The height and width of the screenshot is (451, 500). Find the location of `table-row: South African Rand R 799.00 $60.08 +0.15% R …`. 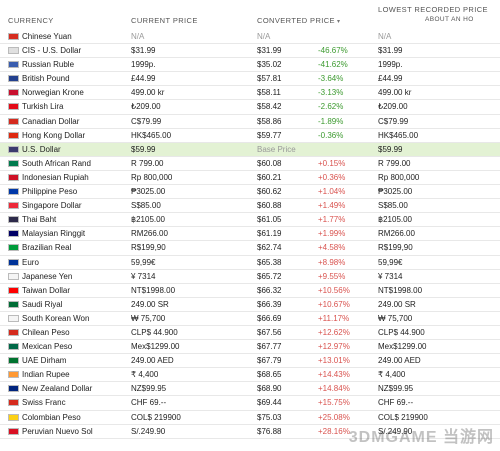

table-row: South African Rand R 799.00 $60.08 +0.15% R … is located at coordinates (250, 164).